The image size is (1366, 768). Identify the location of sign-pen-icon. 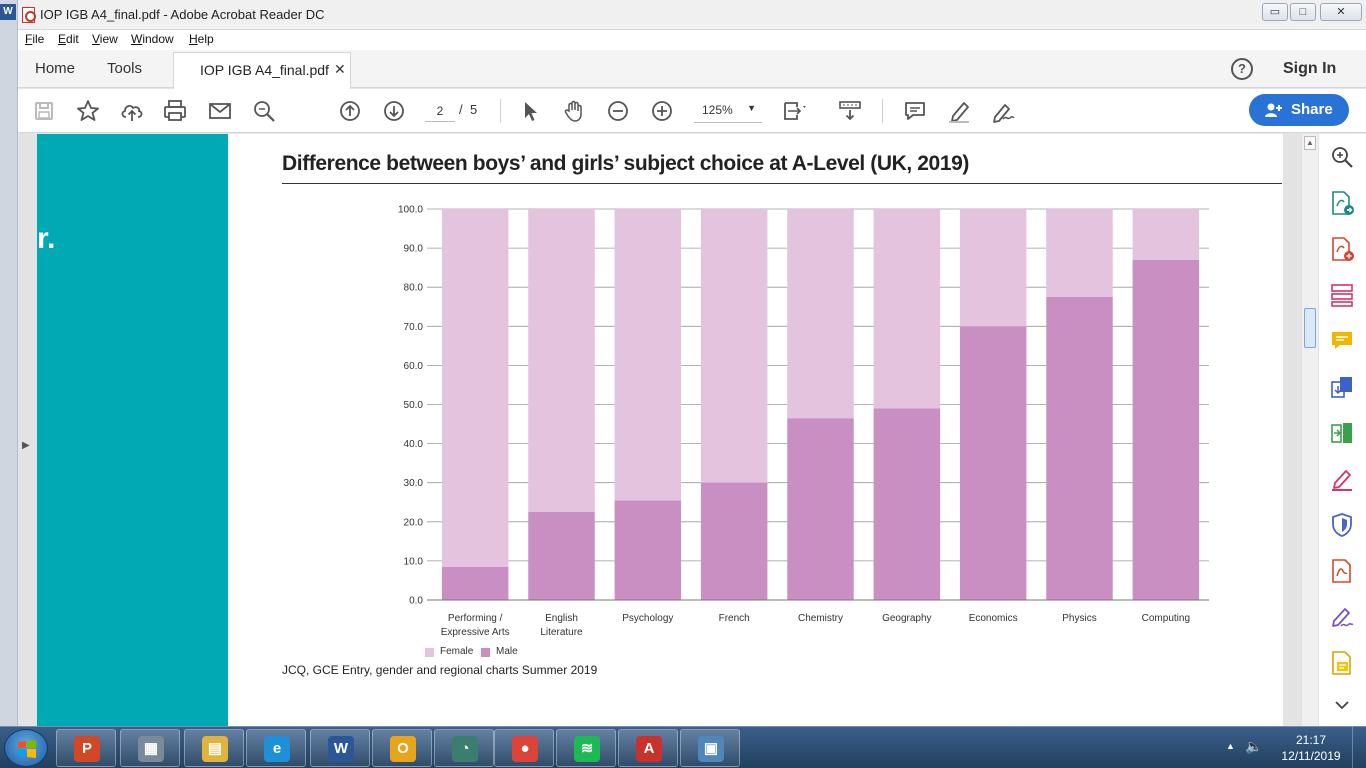
(1342, 617).